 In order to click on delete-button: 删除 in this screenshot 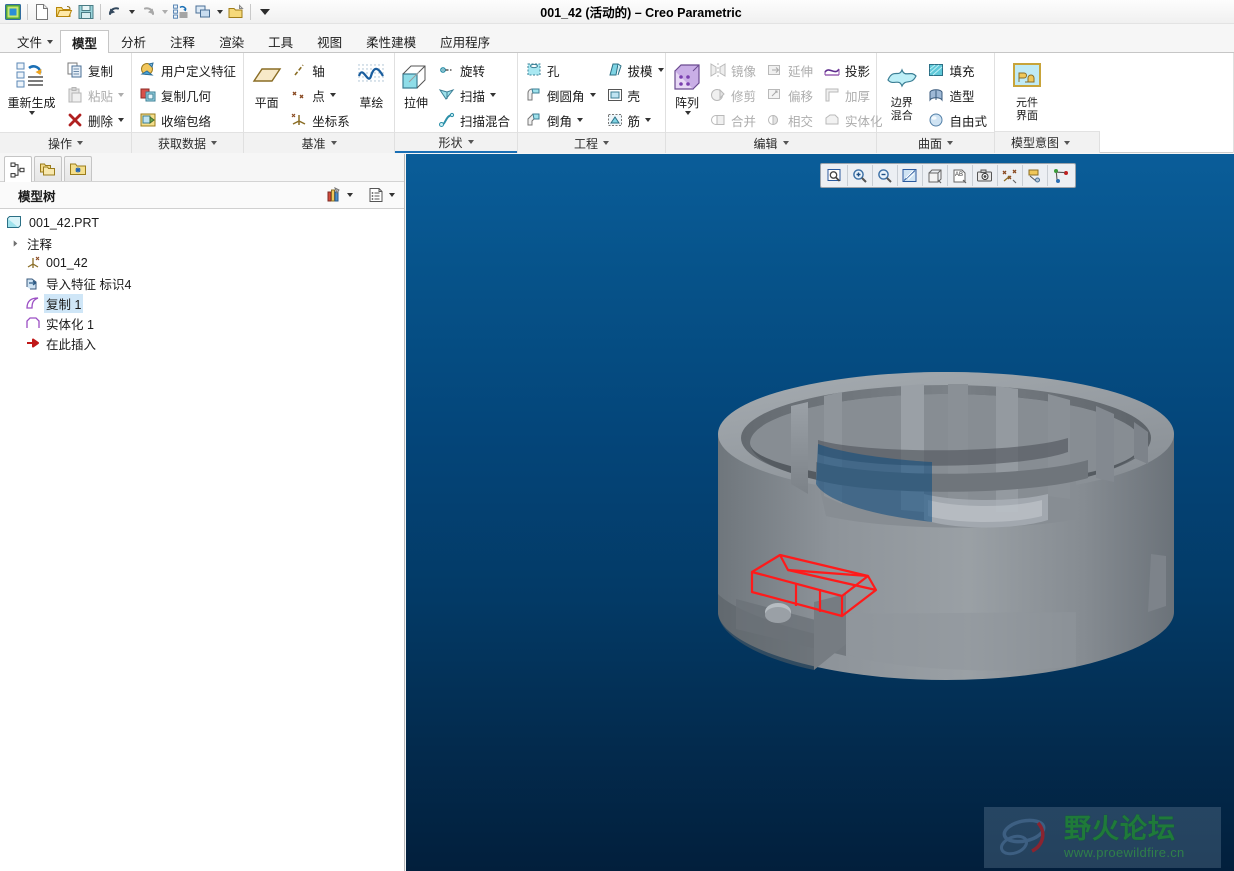, I will do `click(95, 120)`.